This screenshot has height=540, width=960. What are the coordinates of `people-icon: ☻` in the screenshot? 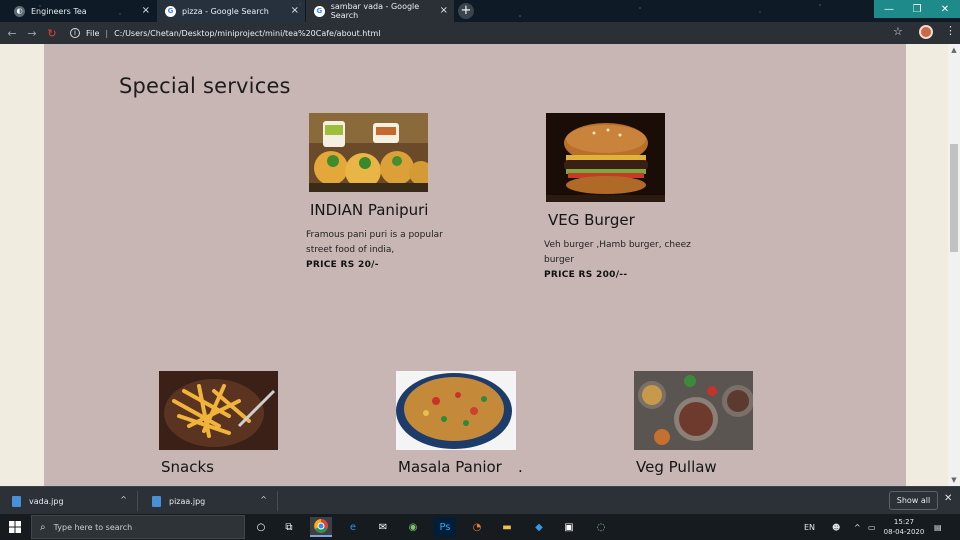 It's located at (836, 527).